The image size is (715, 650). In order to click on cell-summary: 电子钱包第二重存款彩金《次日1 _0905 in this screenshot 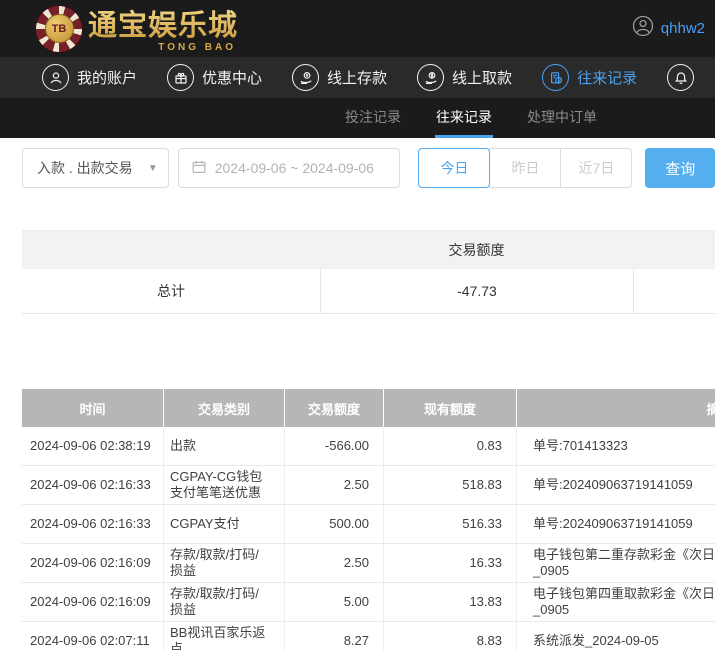, I will do `click(615, 563)`.